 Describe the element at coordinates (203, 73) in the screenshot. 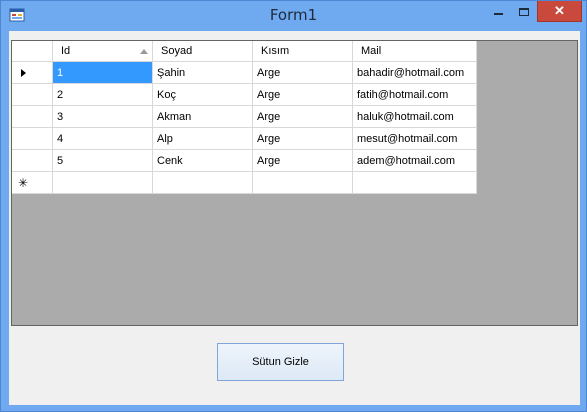

I see `grid-cell-soyad: Şahin` at that location.